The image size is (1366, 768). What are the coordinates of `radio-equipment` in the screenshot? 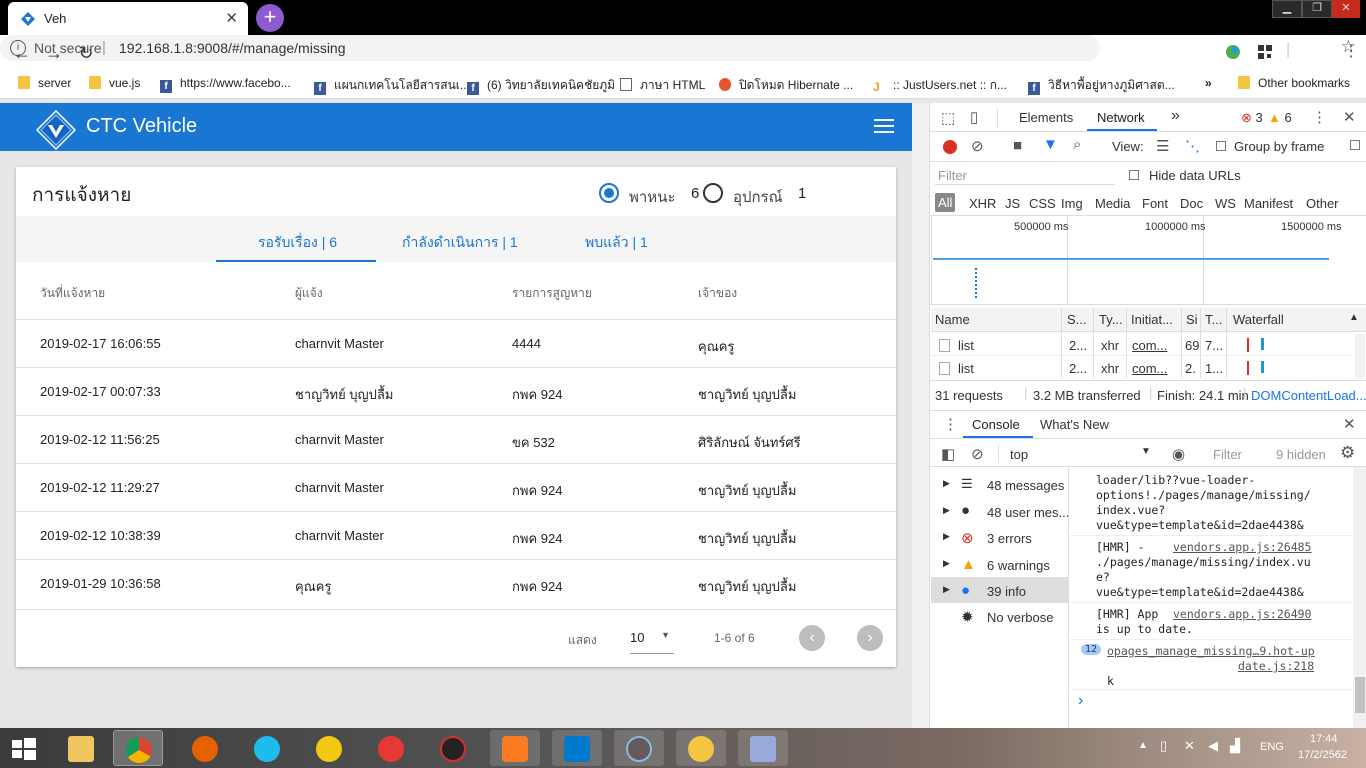 It's located at (713, 193).